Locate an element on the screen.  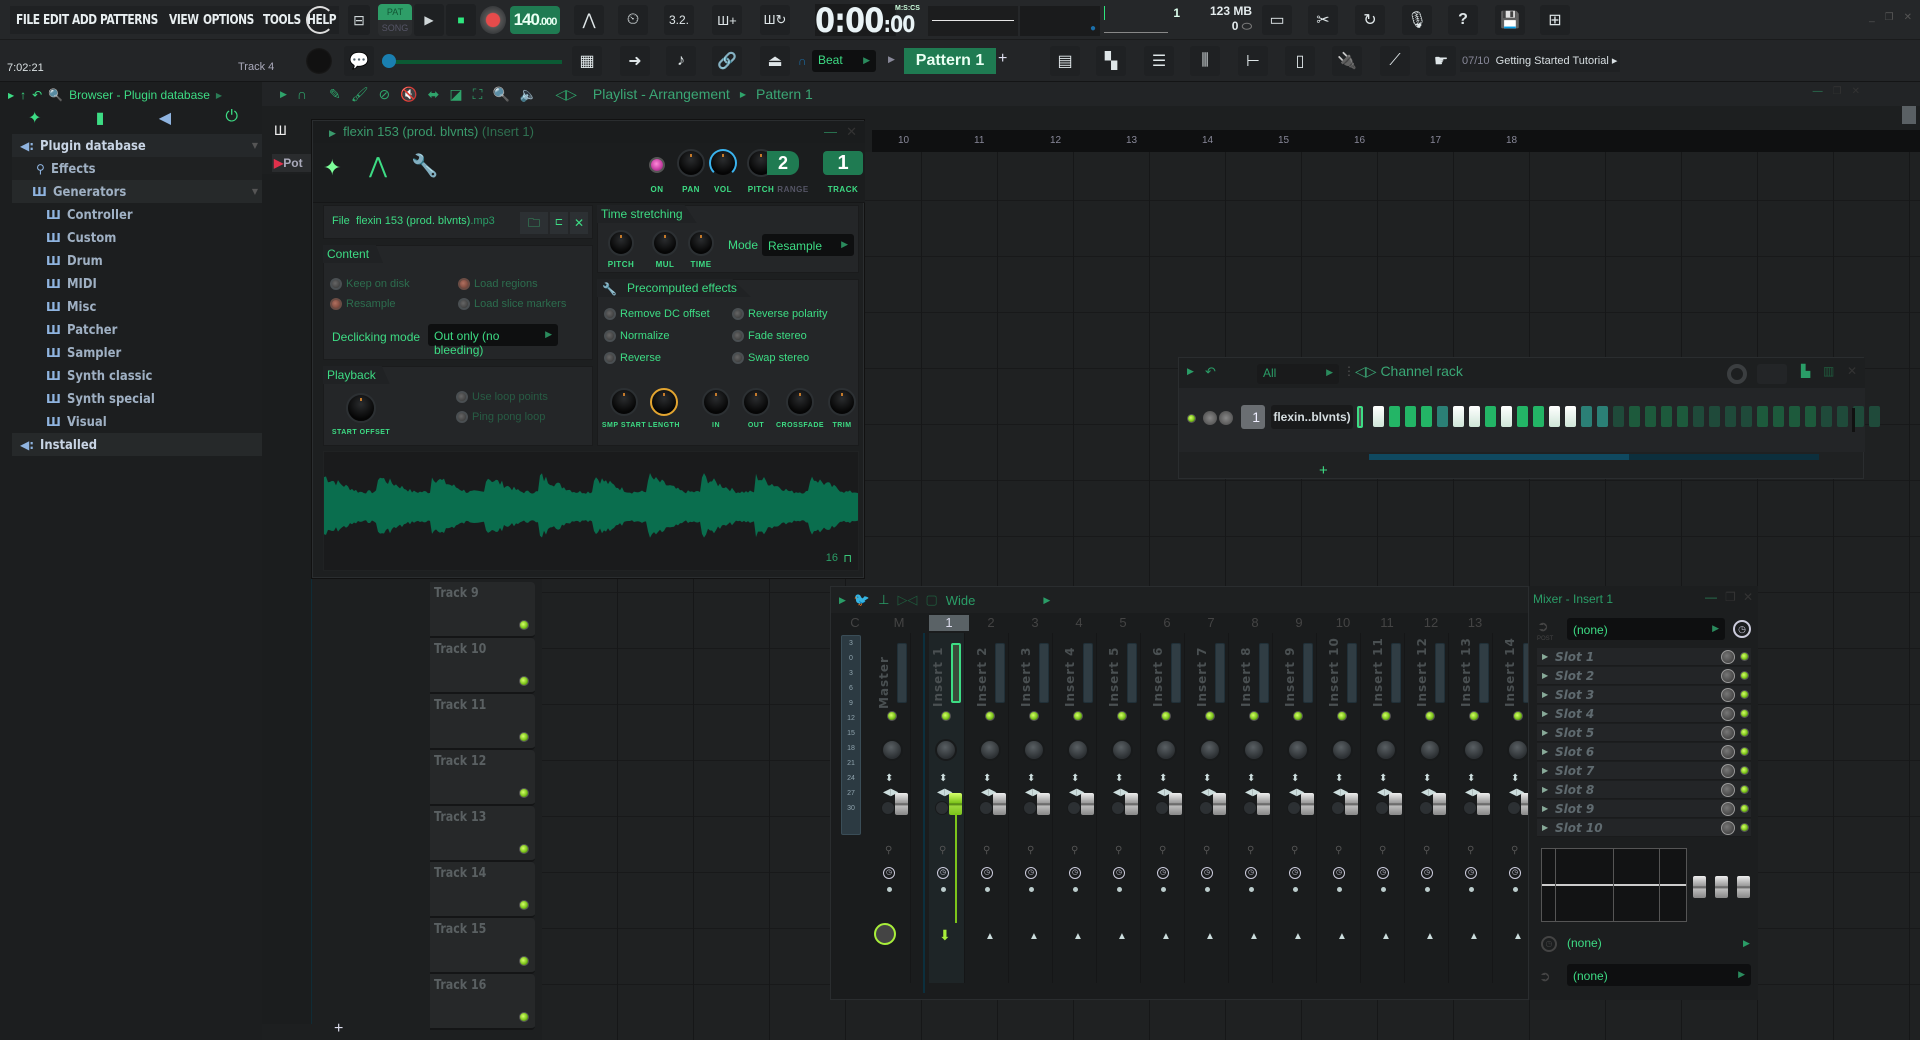
tree-installed: ◀: Installed is located at coordinates (137, 444).